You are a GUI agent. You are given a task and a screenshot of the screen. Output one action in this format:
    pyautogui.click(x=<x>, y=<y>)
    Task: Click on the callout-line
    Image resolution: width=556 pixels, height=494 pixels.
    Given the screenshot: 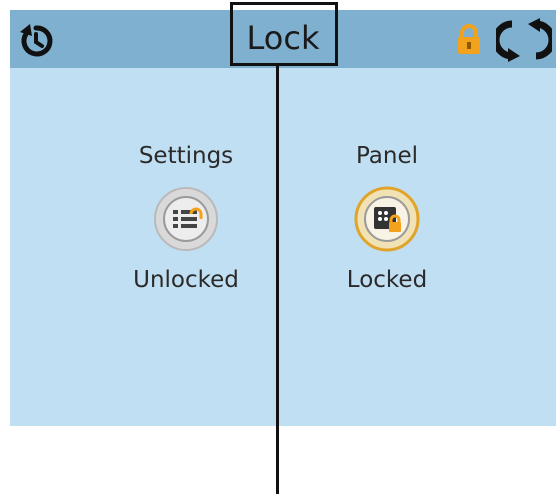 What is the action you would take?
    pyautogui.click(x=277, y=280)
    